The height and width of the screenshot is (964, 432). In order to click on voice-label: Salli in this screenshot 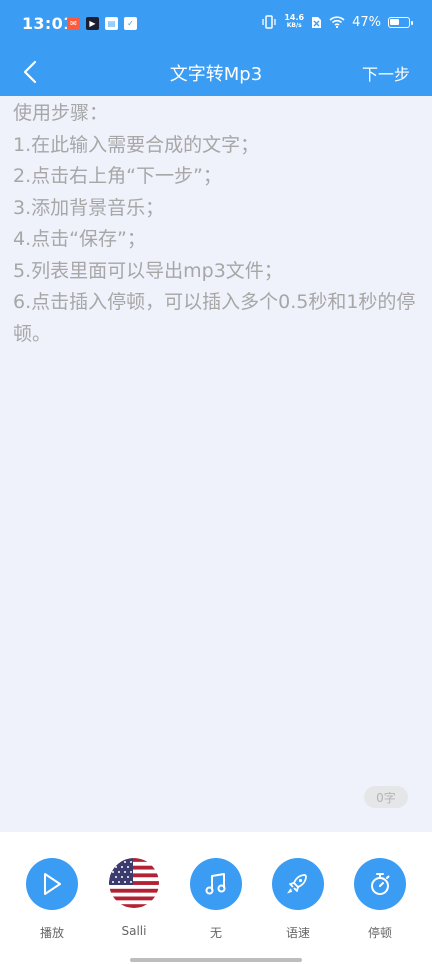, I will do `click(134, 931)`.